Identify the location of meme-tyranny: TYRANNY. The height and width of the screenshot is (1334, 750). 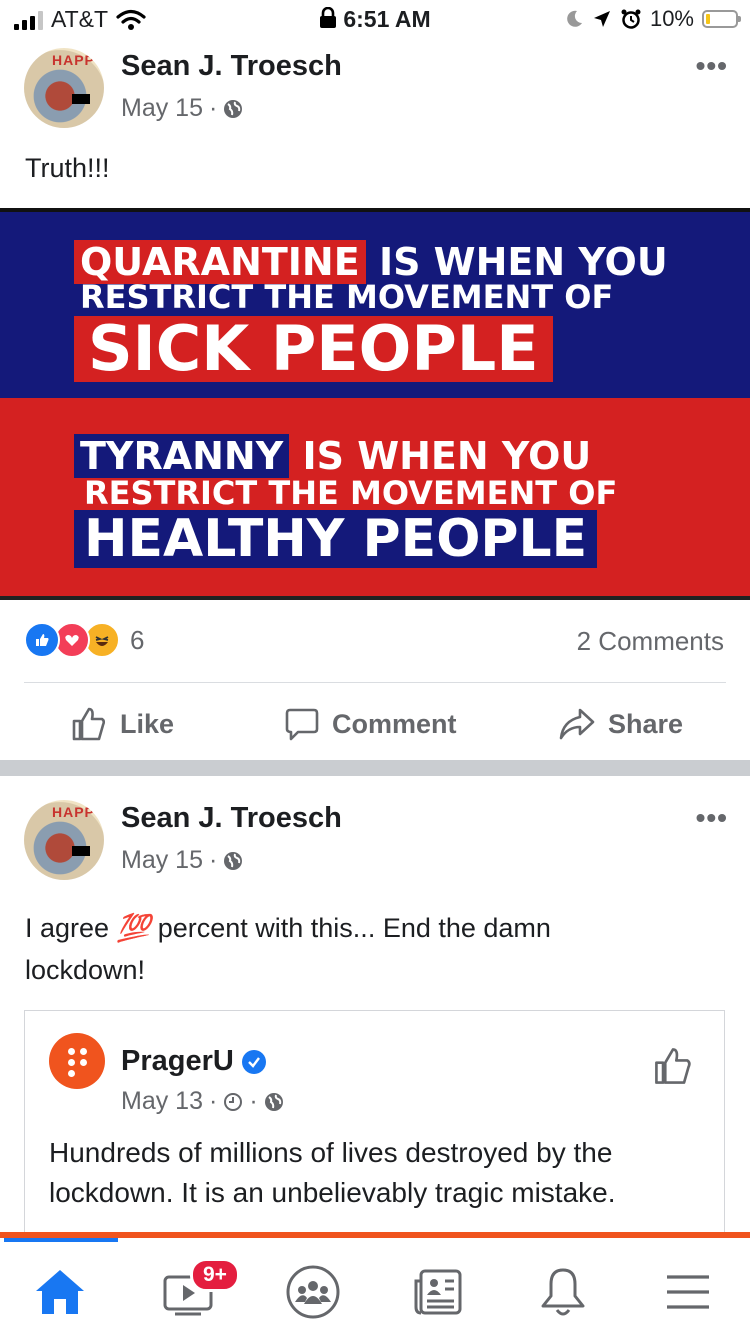
(182, 456).